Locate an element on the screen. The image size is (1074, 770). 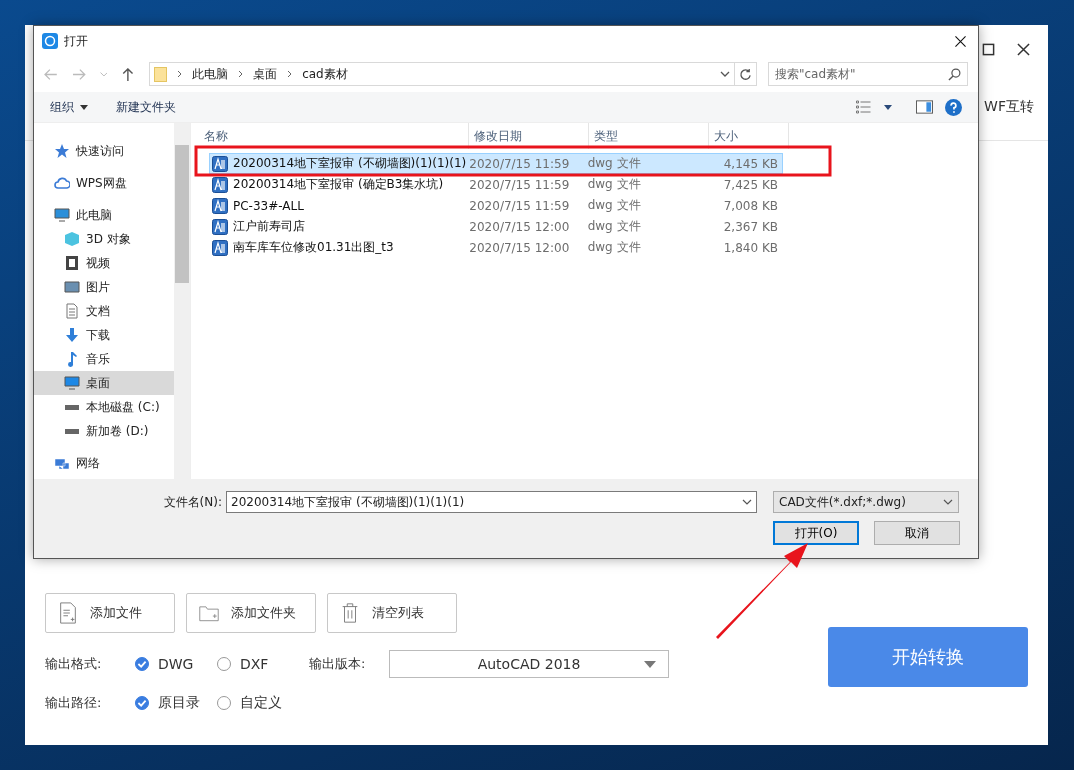
file-row: PC-33#-ALL 2020/7/15 11:59 dwg 文件 7,008 KB is located at coordinates (496, 205).